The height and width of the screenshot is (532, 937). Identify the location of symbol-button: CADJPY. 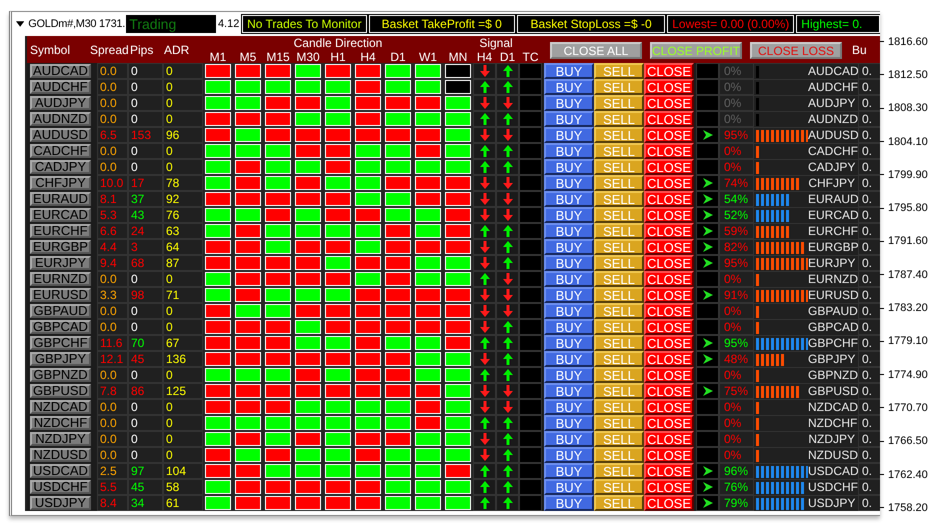
(60, 167).